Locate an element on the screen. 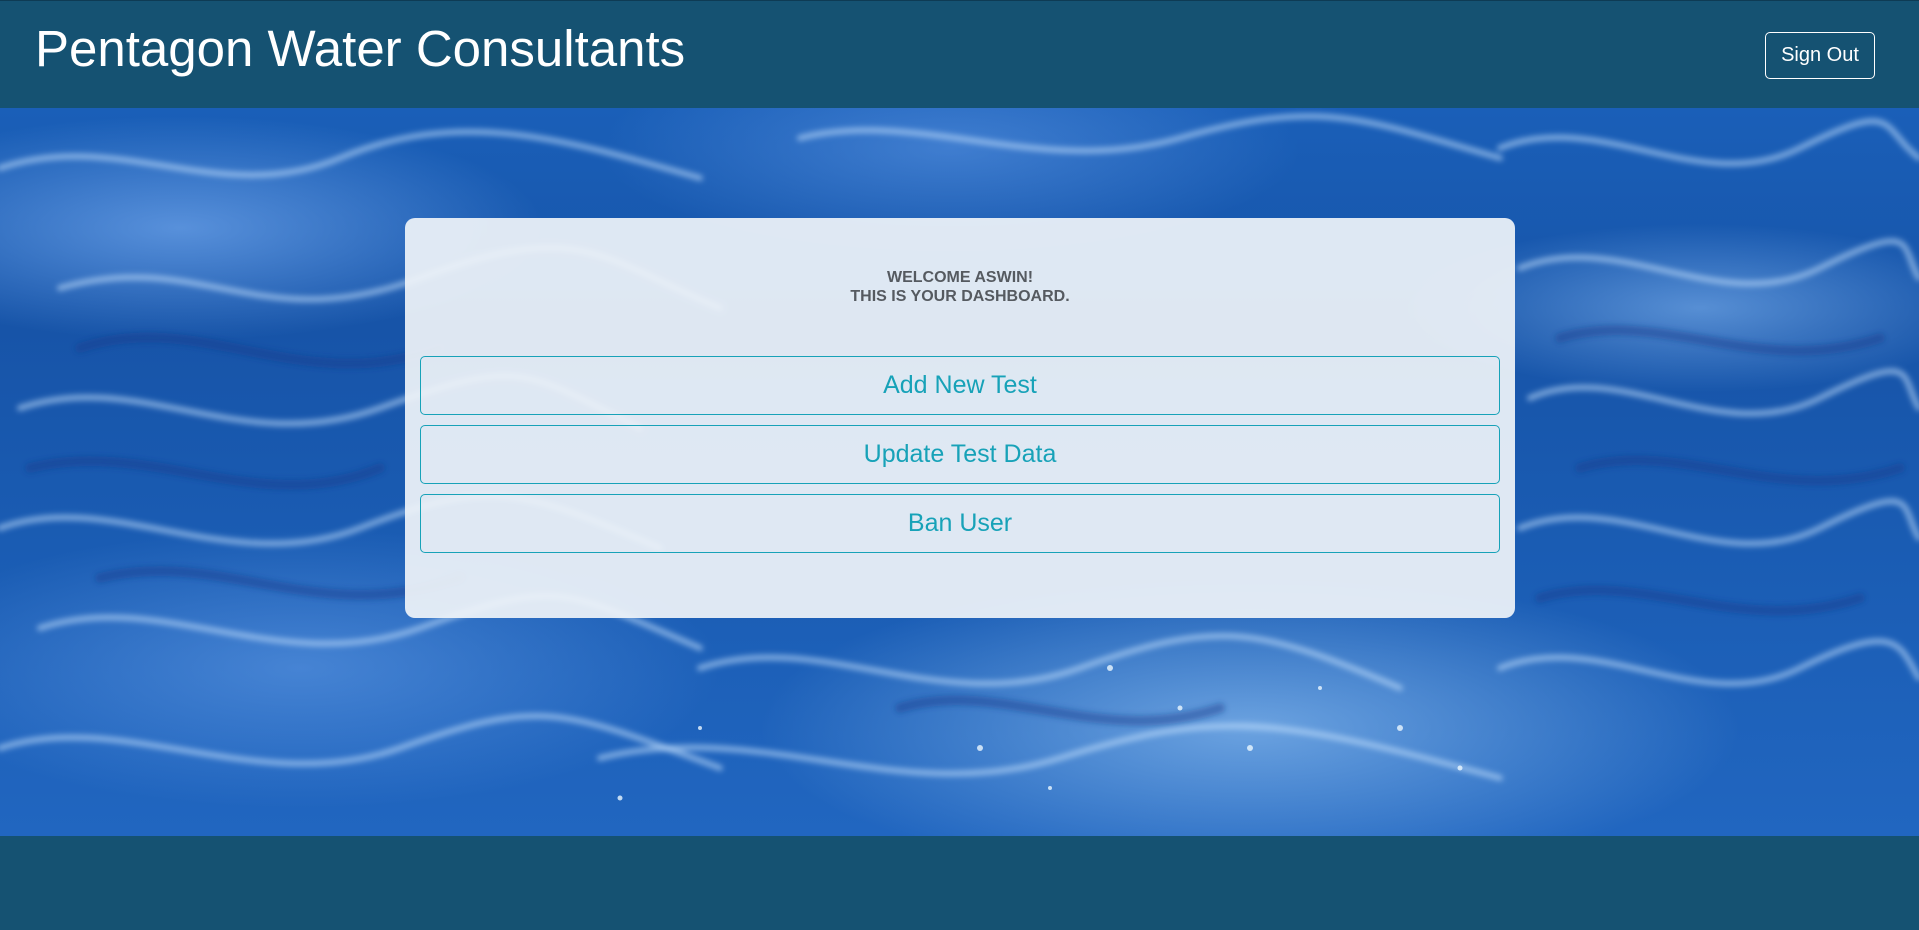 This screenshot has height=930, width=1919. add-new-test-button: Add New Test is located at coordinates (960, 385).